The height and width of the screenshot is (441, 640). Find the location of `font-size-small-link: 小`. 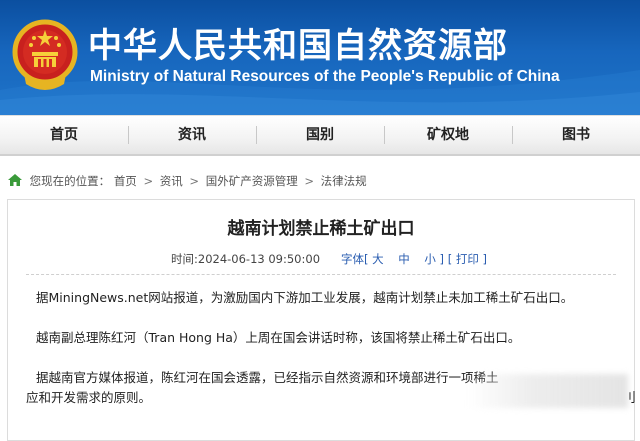

font-size-small-link: 小 is located at coordinates (430, 259).